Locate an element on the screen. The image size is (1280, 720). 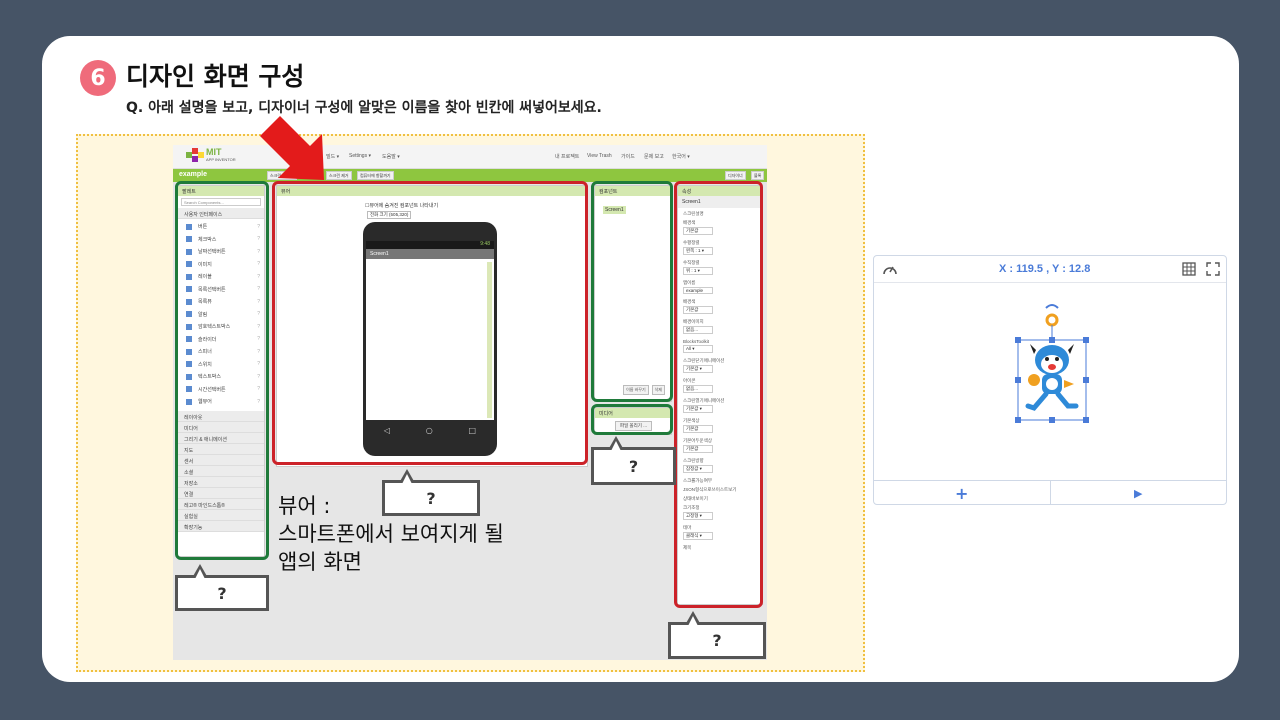
coordinate-readout: X : 119.5 , Y : 12.8 is located at coordinates (1045, 269).